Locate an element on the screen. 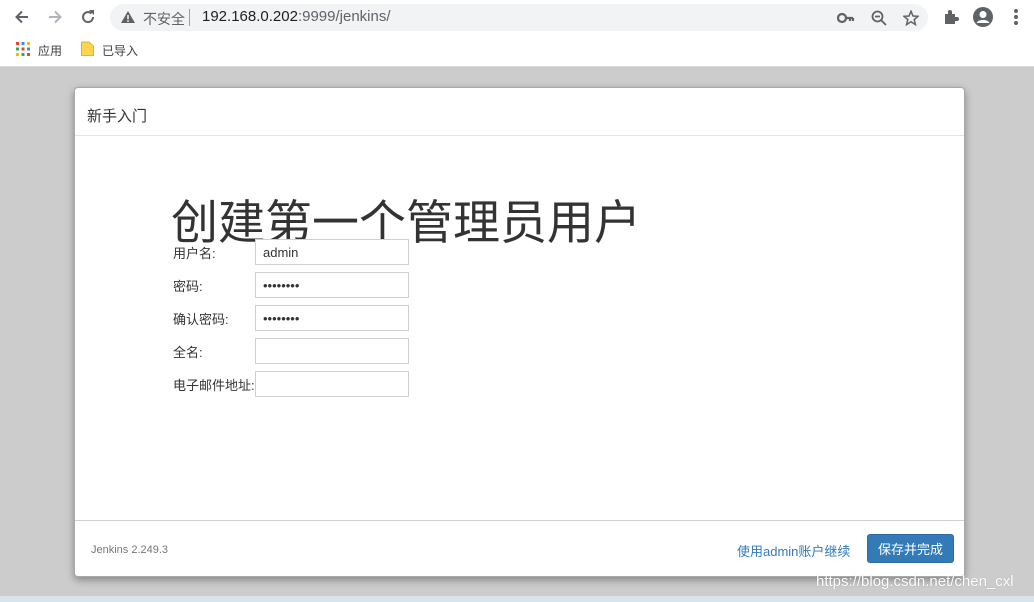 The image size is (1034, 602). arrow-right-icon is located at coordinates (55, 17).